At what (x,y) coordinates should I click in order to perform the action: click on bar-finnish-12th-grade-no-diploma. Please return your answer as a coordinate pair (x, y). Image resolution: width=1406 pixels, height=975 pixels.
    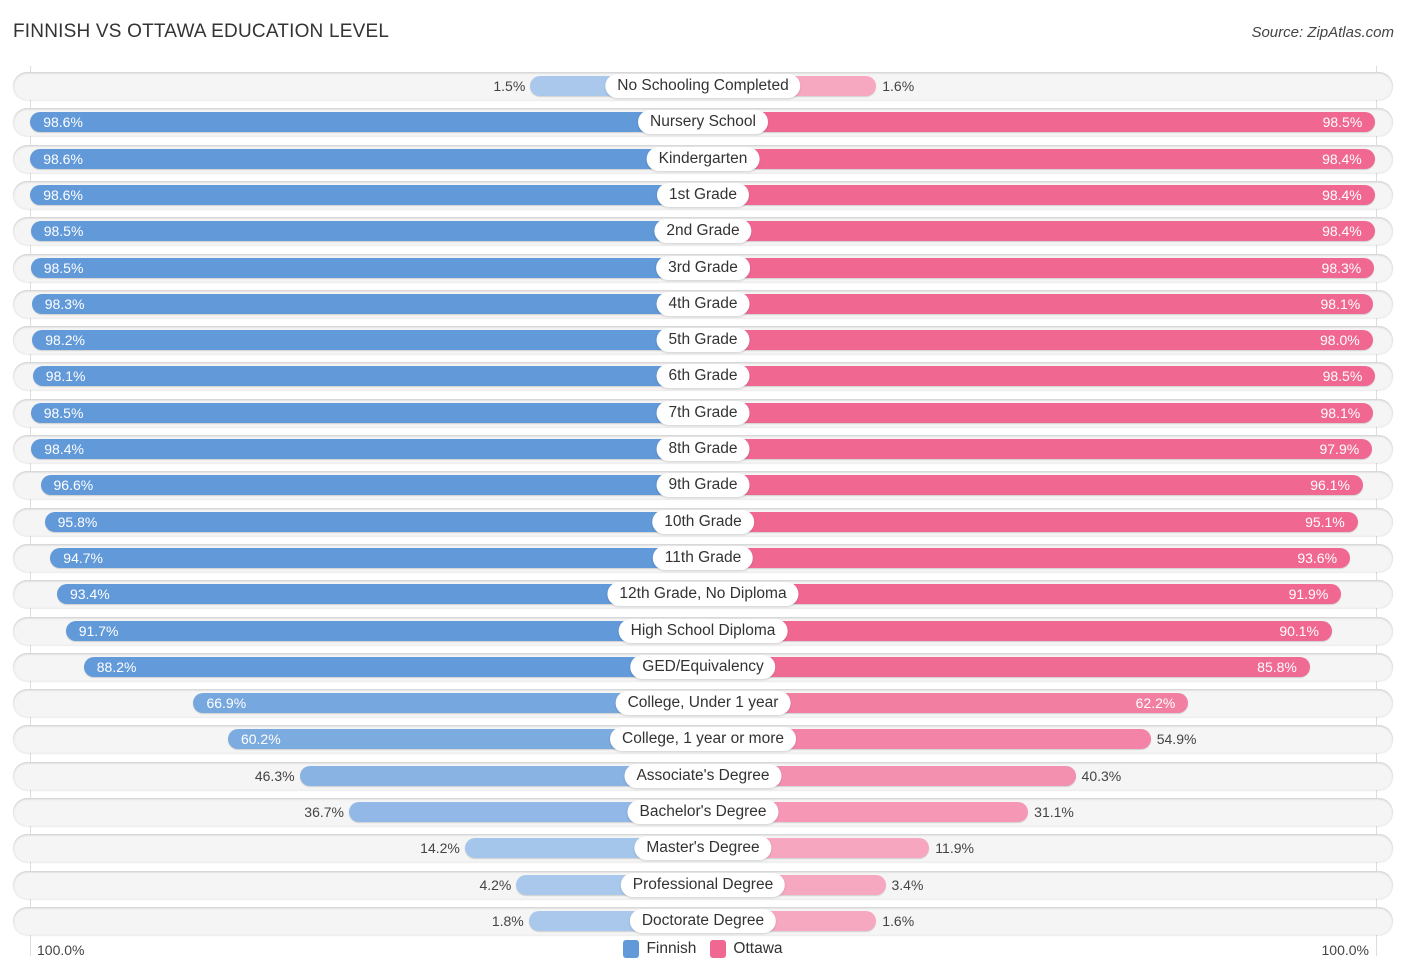
    Looking at the image, I should click on (379, 594).